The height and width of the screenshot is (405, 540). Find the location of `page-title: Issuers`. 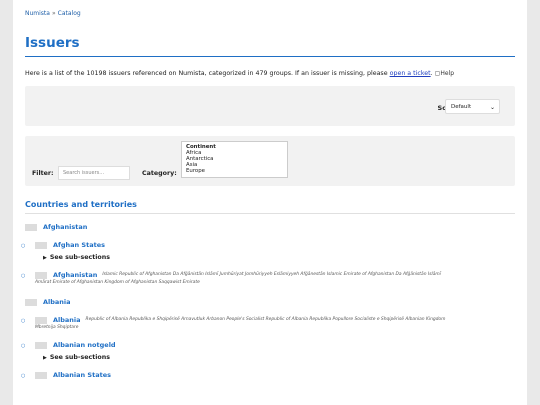

page-title: Issuers is located at coordinates (270, 46).